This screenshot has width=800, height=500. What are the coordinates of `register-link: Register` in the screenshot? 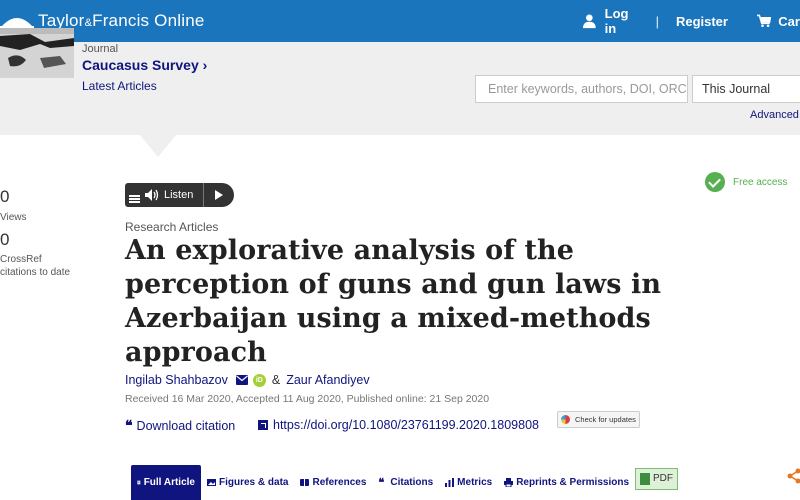 It's located at (702, 21).